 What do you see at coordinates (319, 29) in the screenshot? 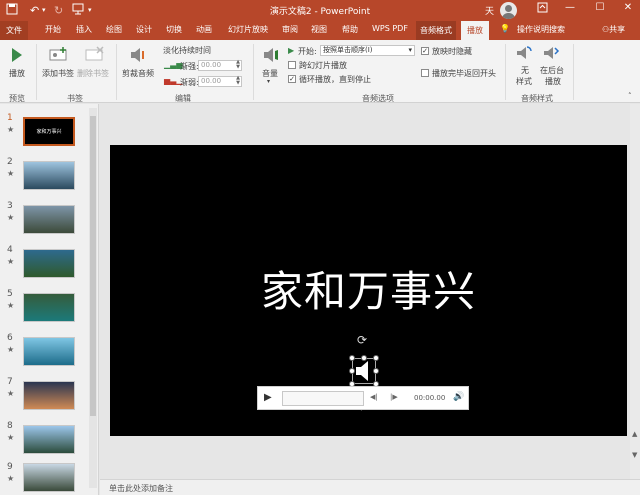
I see `tab-view: 视图` at bounding box center [319, 29].